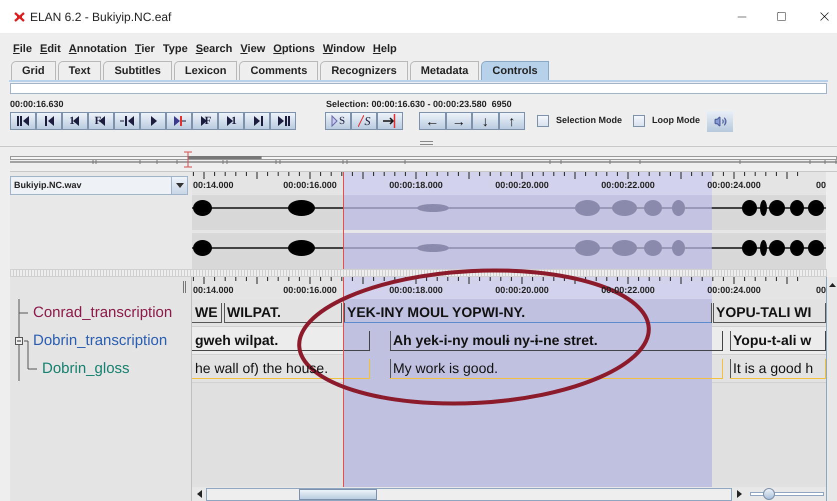  What do you see at coordinates (781, 16) in the screenshot?
I see `maximize-icon` at bounding box center [781, 16].